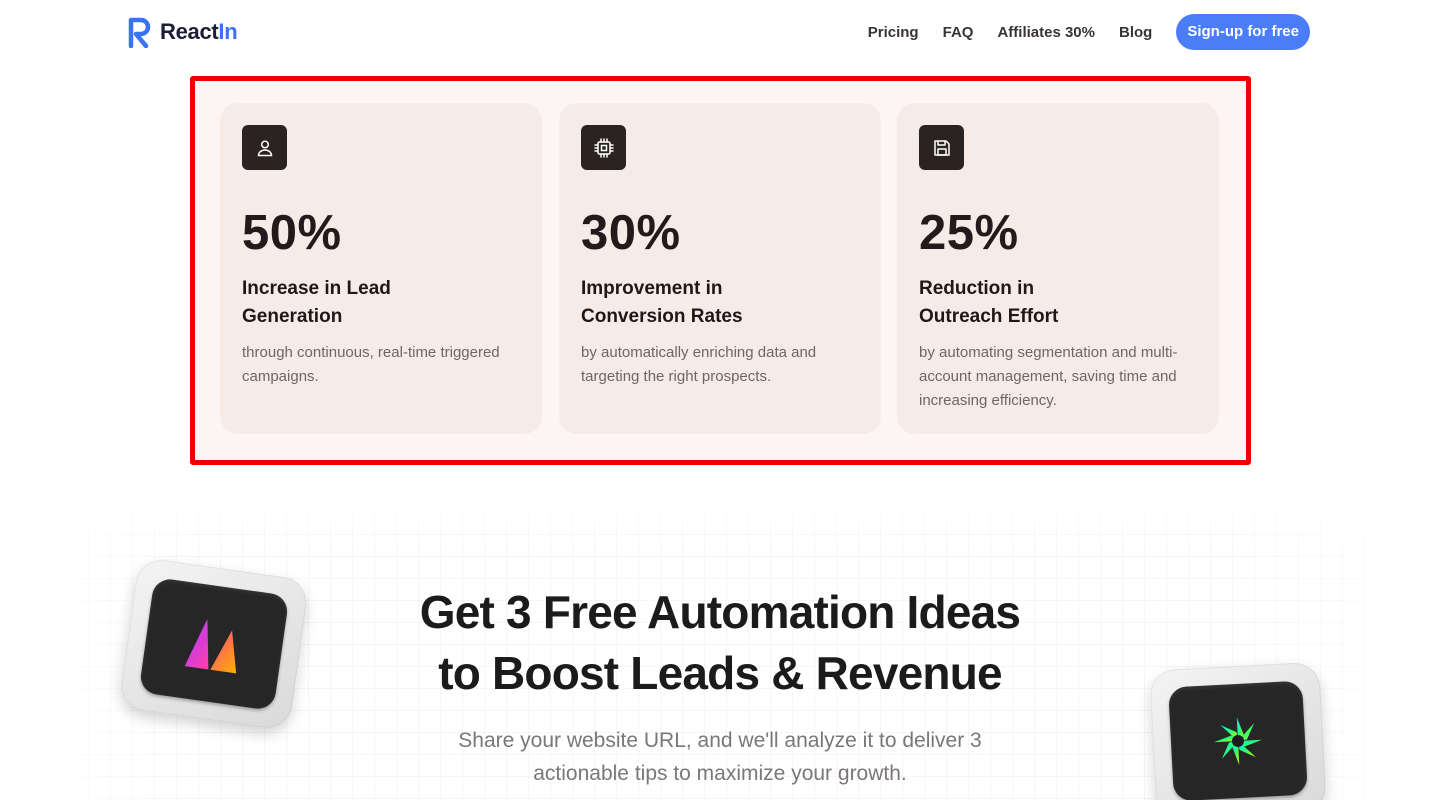  I want to click on logo: ReactIn, so click(183, 32).